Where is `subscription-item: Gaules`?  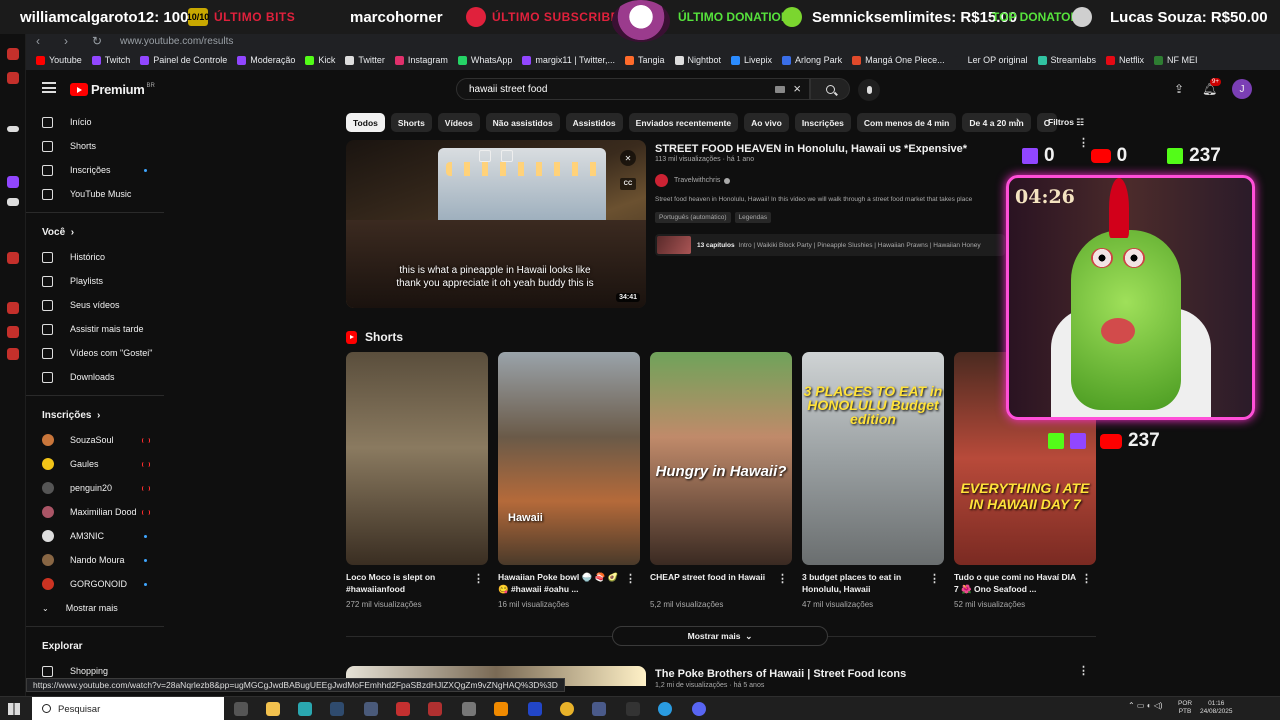
subscription-item: Gaules is located at coordinates (95, 464).